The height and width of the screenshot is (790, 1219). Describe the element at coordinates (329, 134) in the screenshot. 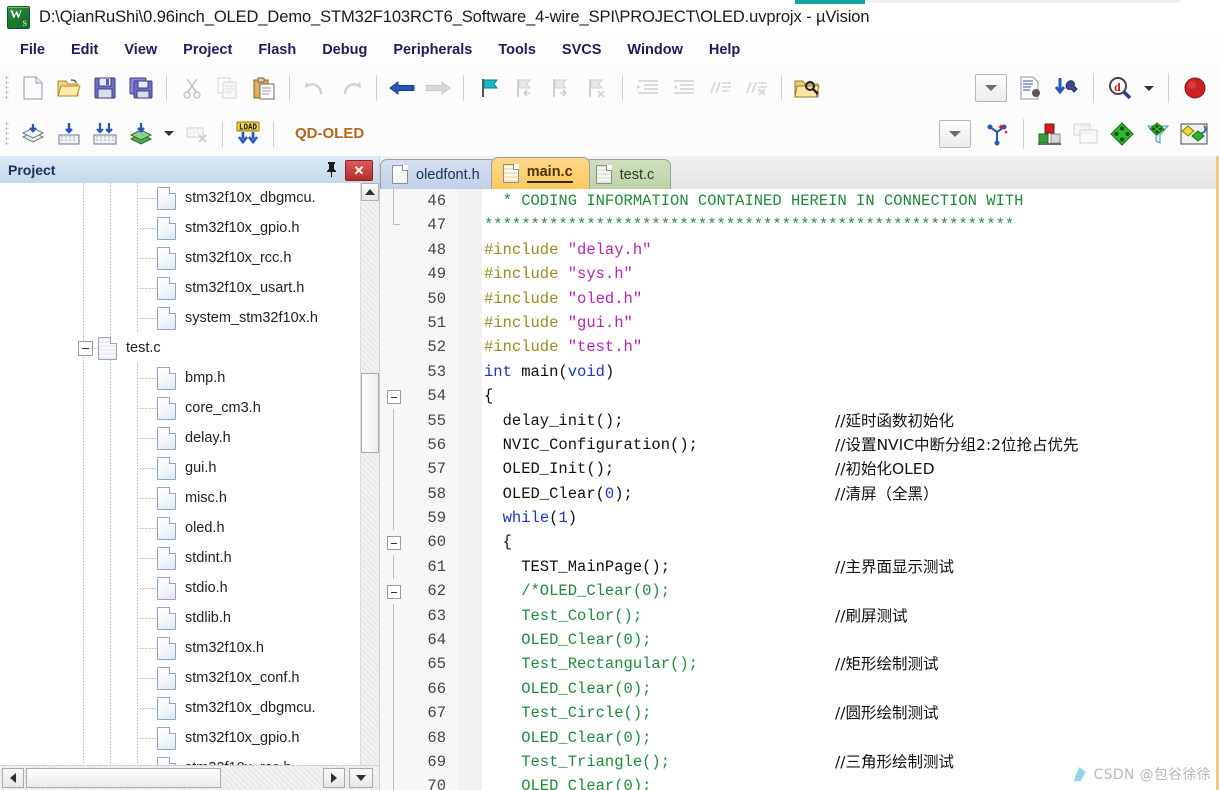

I see `target-select: QD-OLED` at that location.